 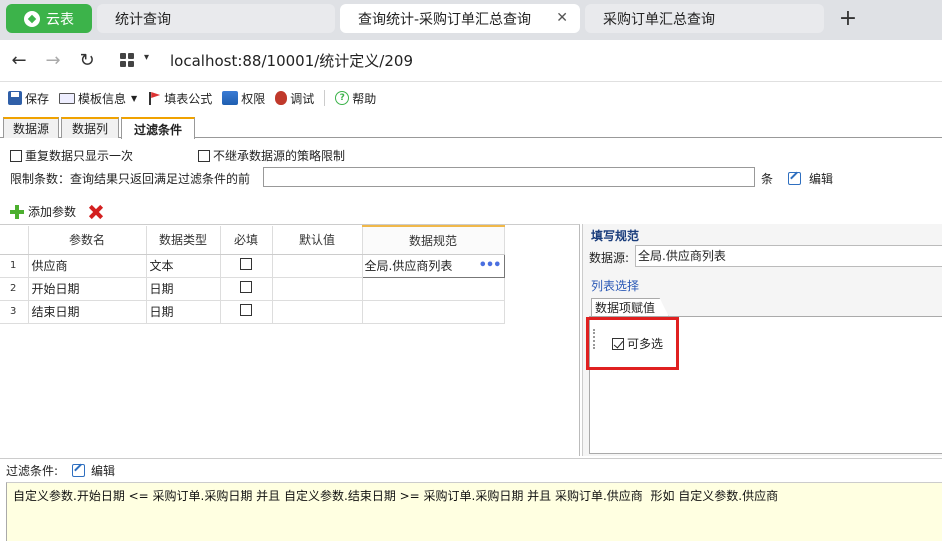 I want to click on more-options-icon: •••, so click(x=490, y=265).